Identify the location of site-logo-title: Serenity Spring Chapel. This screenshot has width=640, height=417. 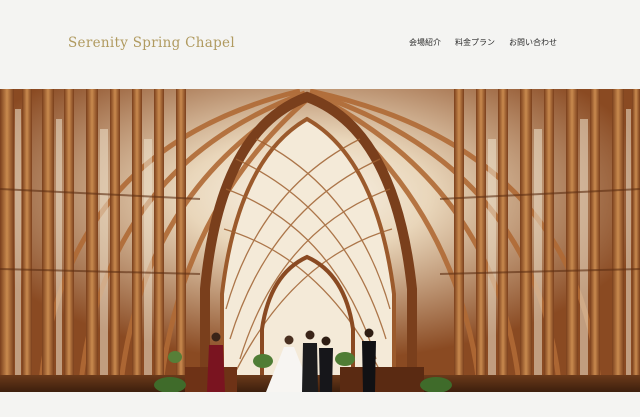
(151, 43).